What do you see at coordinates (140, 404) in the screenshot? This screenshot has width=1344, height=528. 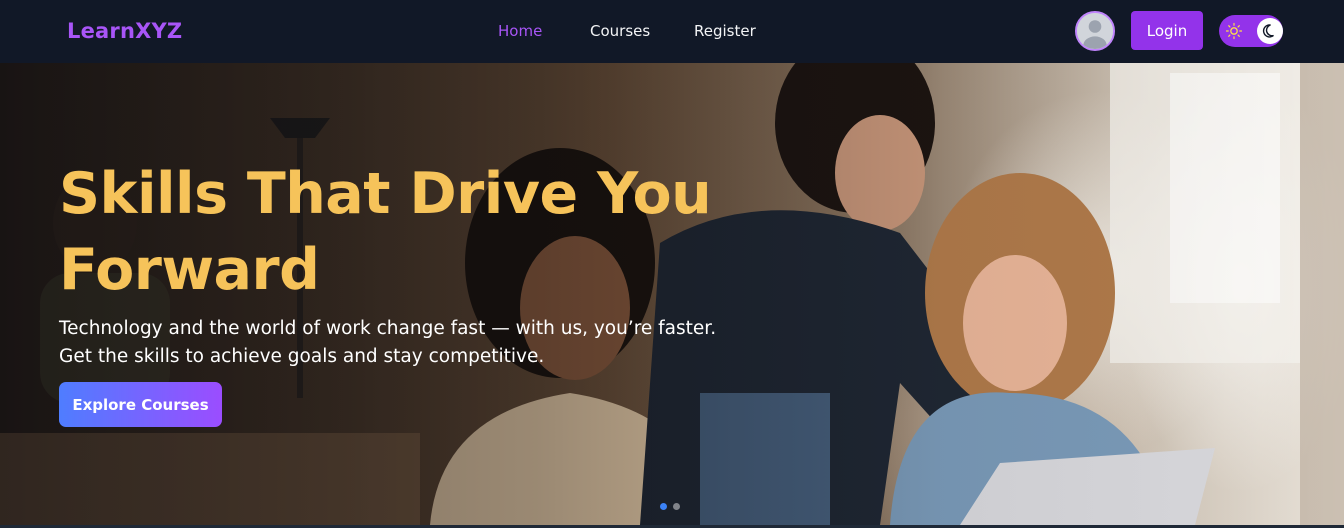 I see `explore-courses-button: Explore Courses` at bounding box center [140, 404].